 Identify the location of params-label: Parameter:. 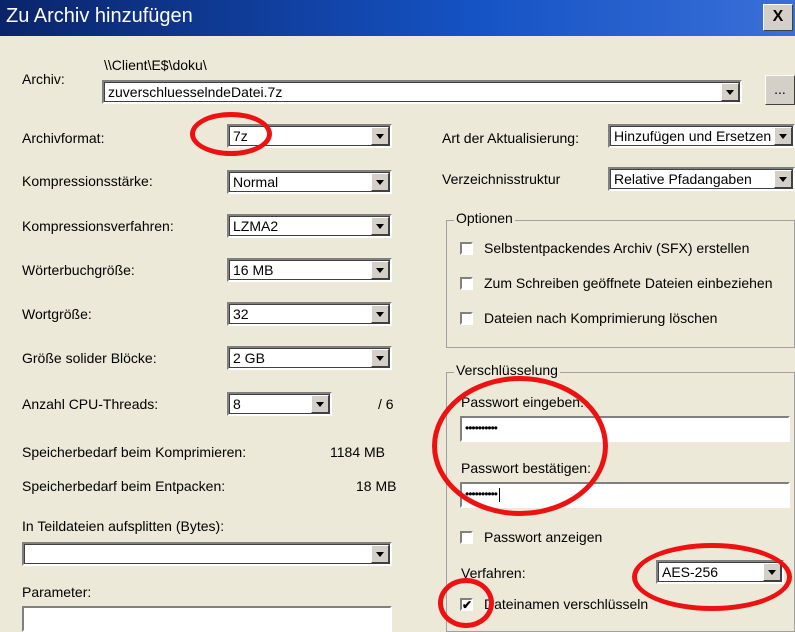
(57, 592).